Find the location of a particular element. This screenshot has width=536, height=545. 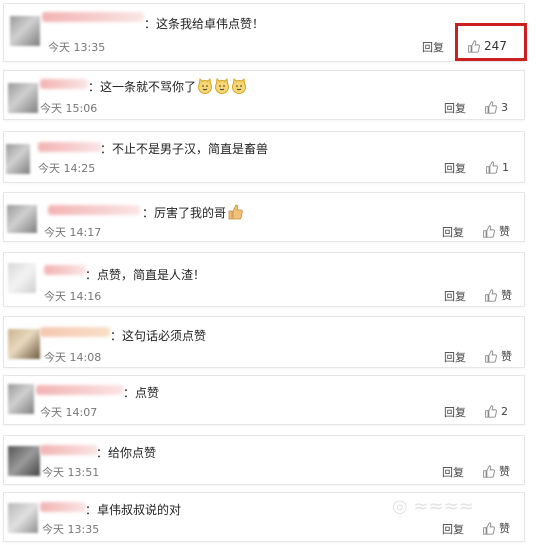

comment-text-content: ：厉害了我的哥 is located at coordinates (184, 213).